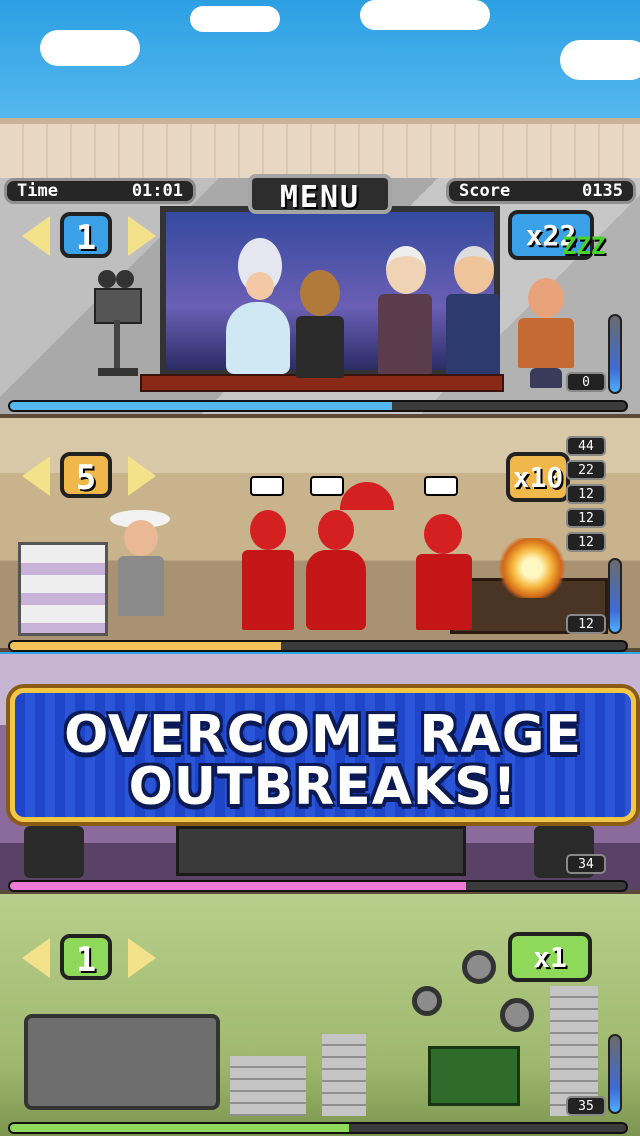 The height and width of the screenshot is (1136, 640). Describe the element at coordinates (473, 311) in the screenshot. I see `character-colonial-man` at that location.